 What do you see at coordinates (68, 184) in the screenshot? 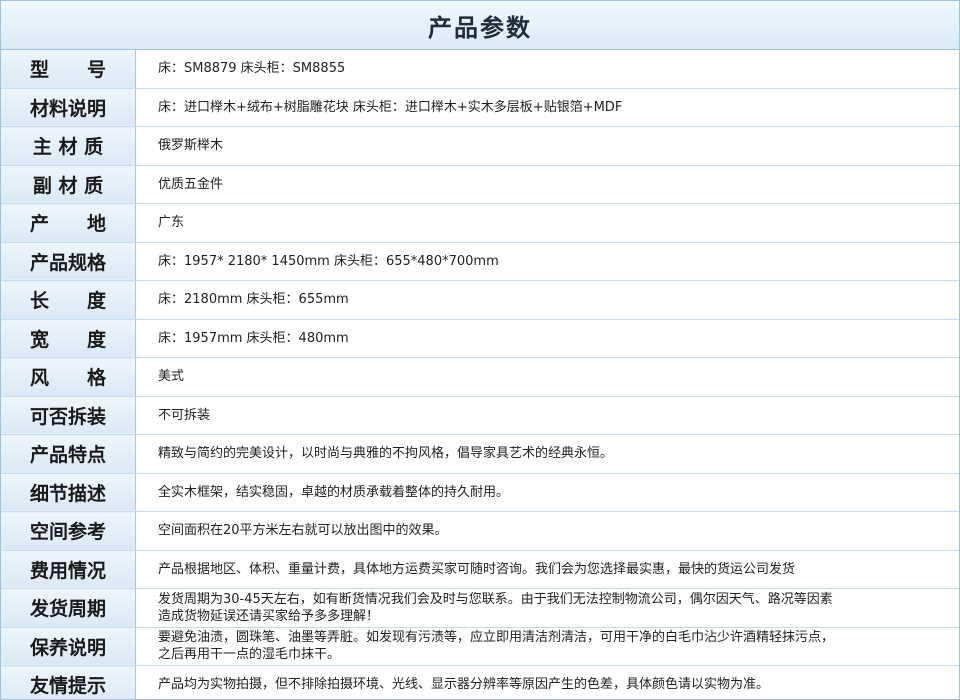
I see `param-label: 副 材 质` at bounding box center [68, 184].